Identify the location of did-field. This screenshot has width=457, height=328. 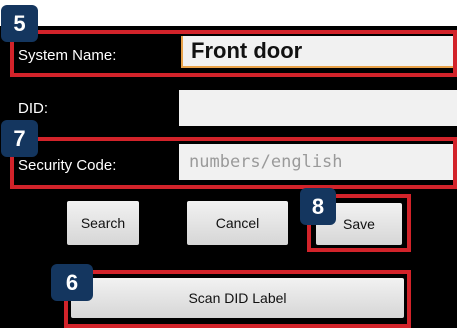
(318, 108).